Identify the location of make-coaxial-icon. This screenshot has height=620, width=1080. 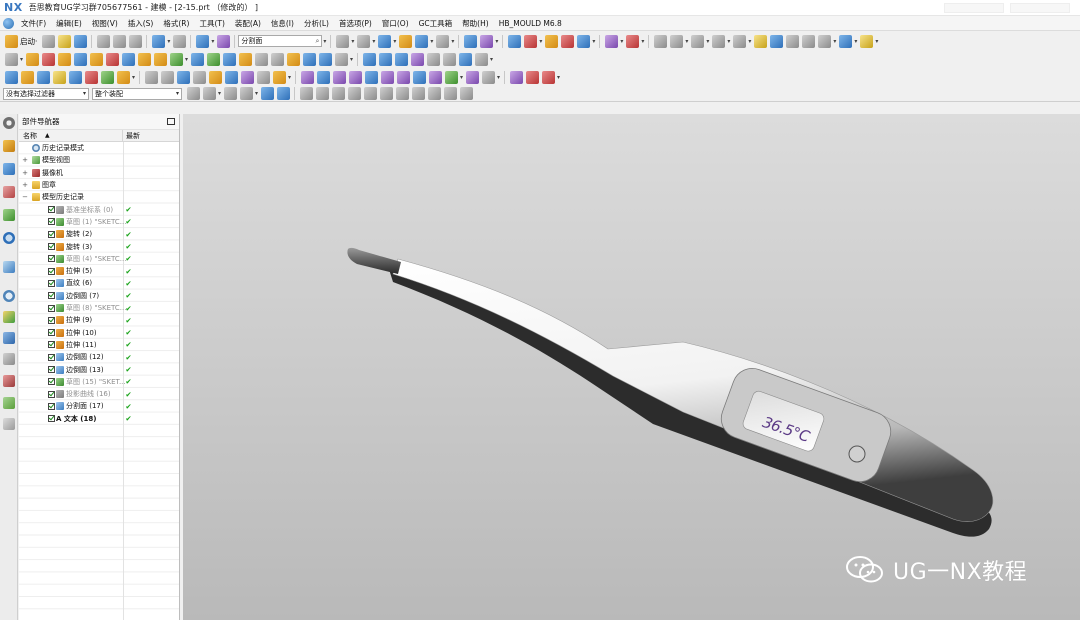
(419, 77).